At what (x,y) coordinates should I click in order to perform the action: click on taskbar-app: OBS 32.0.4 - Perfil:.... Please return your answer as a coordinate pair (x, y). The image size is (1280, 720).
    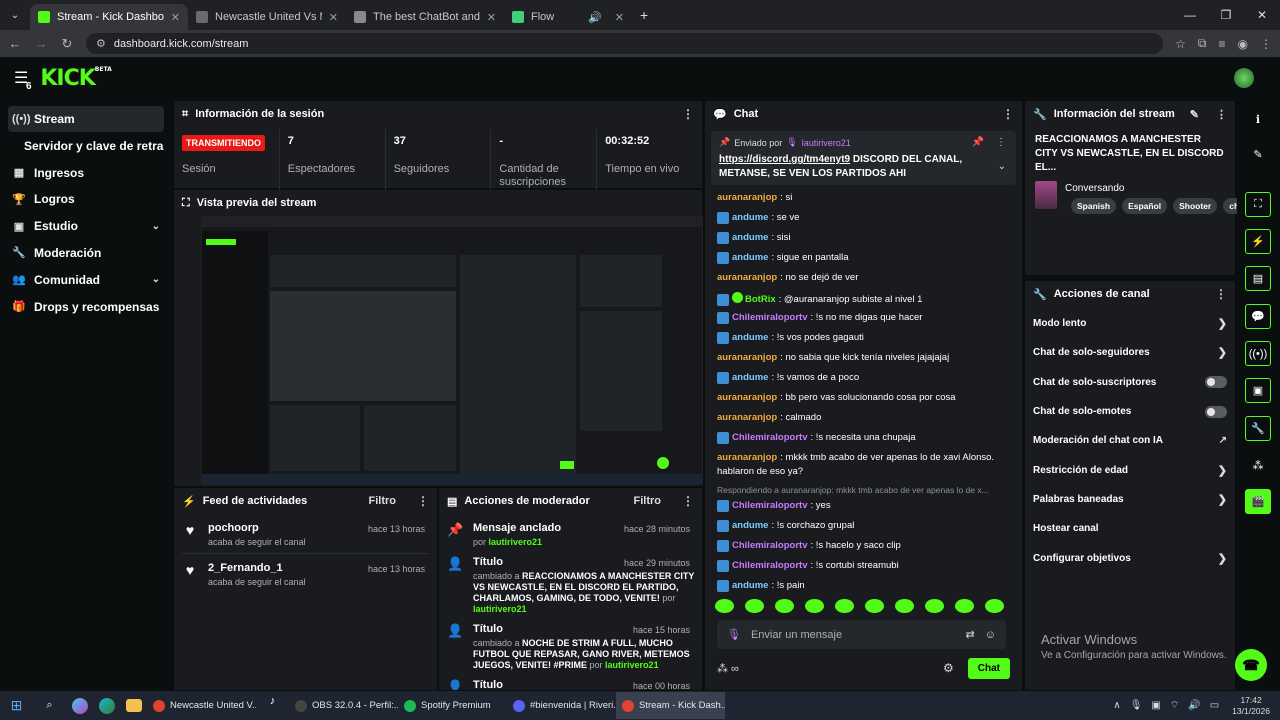
    Looking at the image, I should click on (343, 705).